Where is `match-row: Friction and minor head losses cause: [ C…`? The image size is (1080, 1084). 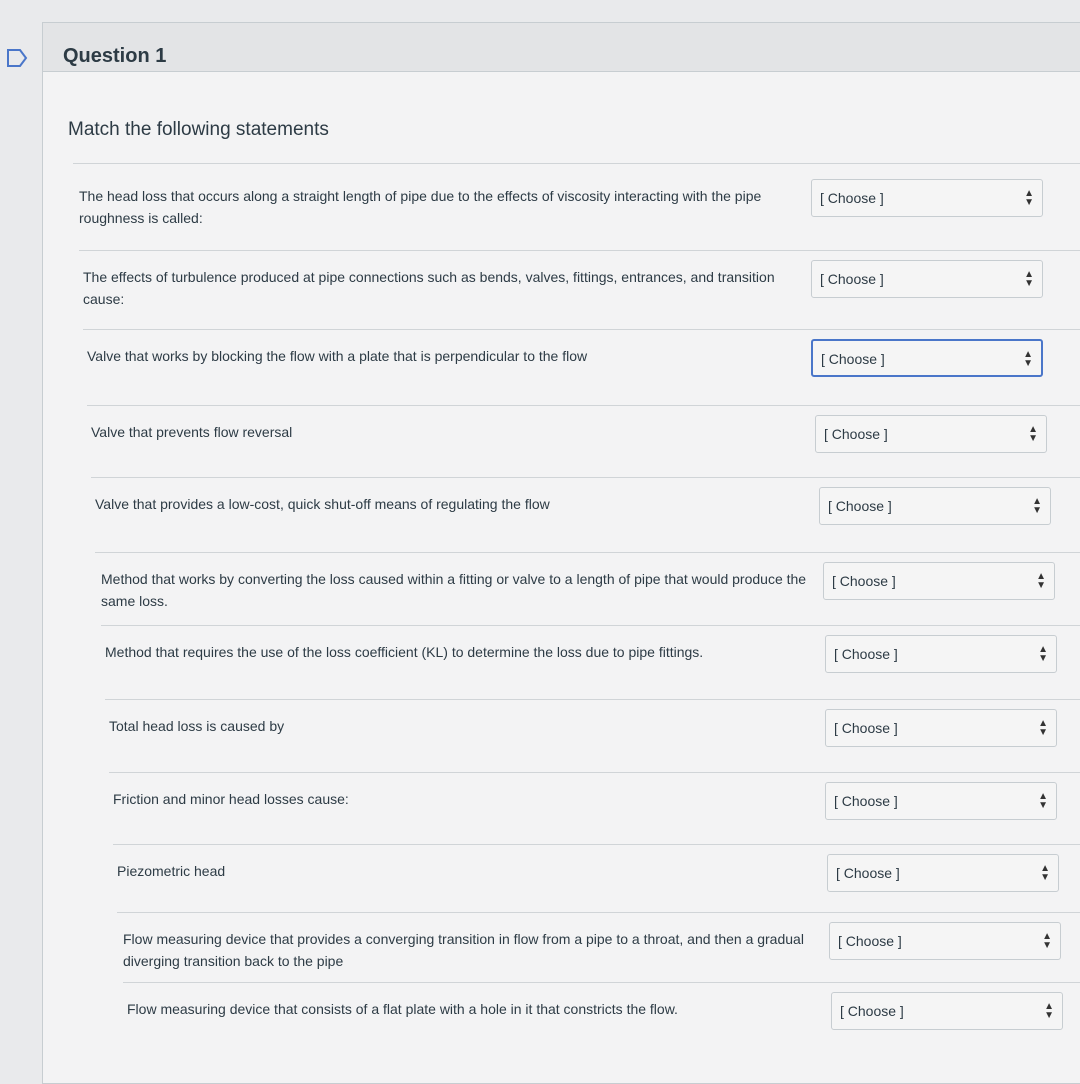
match-row: Friction and minor head losses cause: [ C… is located at coordinates (561, 820).